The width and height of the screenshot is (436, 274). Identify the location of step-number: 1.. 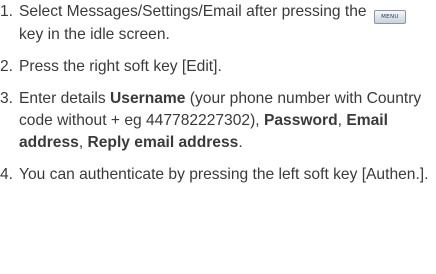
(7, 11).